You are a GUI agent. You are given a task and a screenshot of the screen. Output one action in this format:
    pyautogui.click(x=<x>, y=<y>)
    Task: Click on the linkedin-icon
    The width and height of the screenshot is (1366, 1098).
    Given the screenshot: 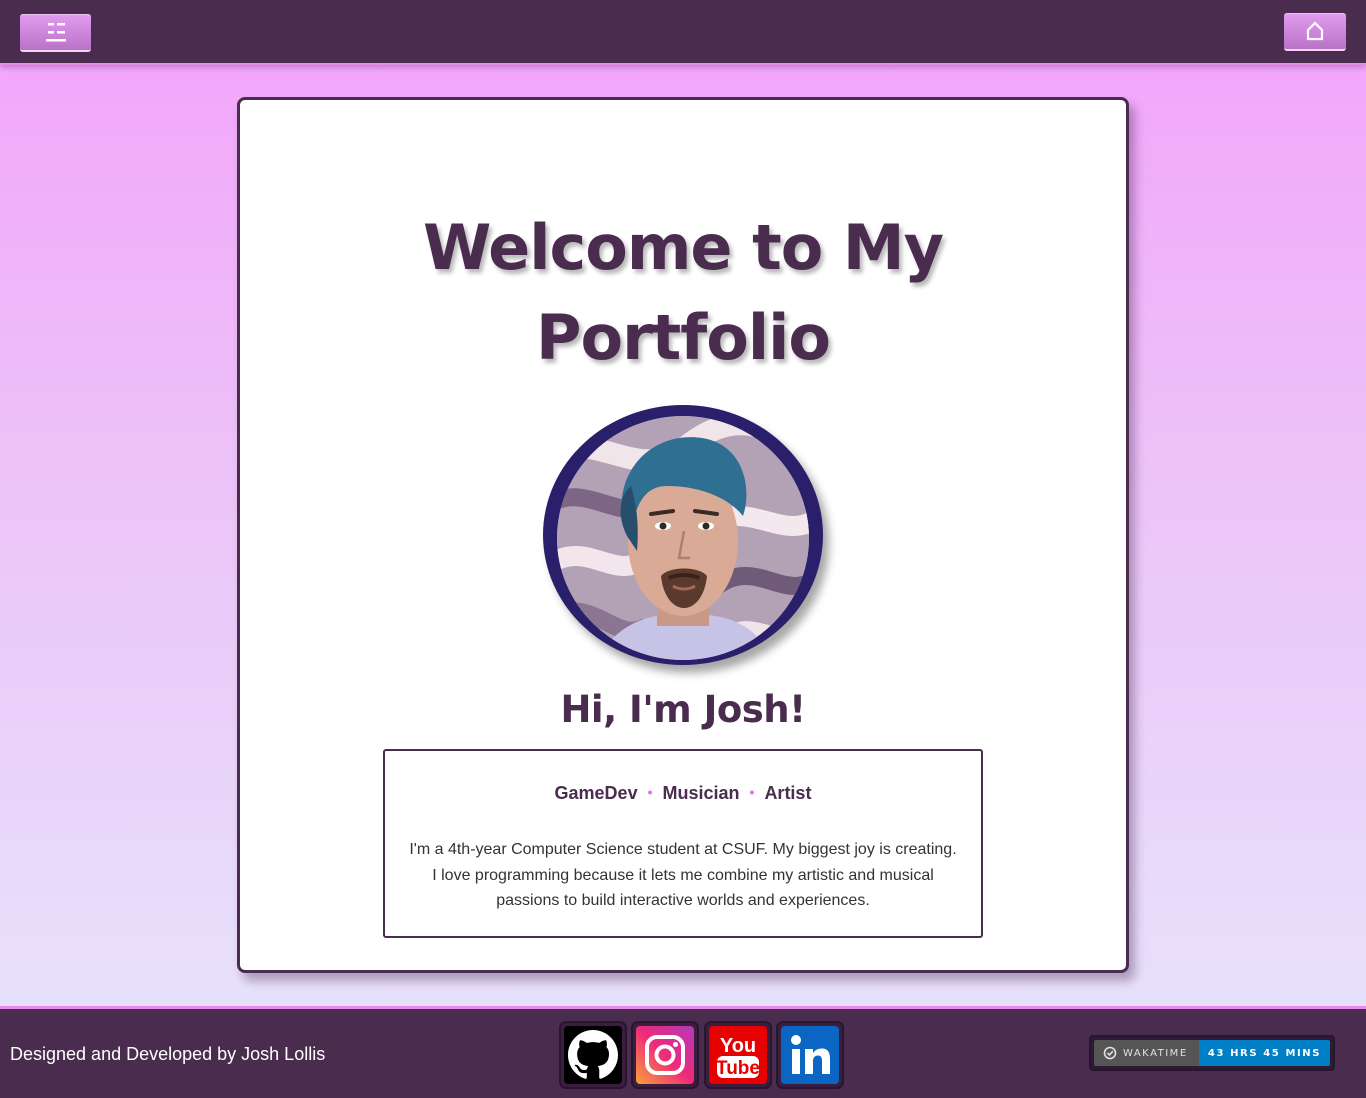 What is the action you would take?
    pyautogui.click(x=810, y=1055)
    